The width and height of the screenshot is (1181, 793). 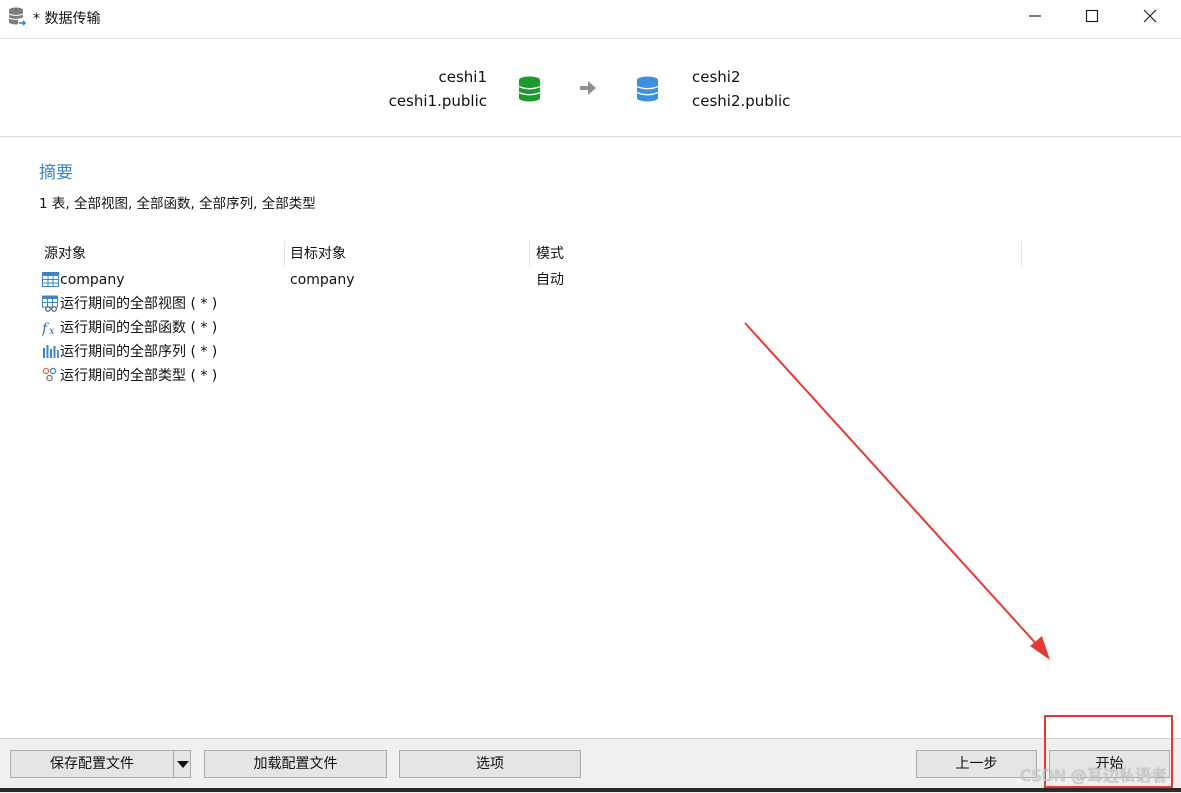 What do you see at coordinates (530, 352) in the screenshot?
I see `table-row: 运行期间的全部序列 ( * )` at bounding box center [530, 352].